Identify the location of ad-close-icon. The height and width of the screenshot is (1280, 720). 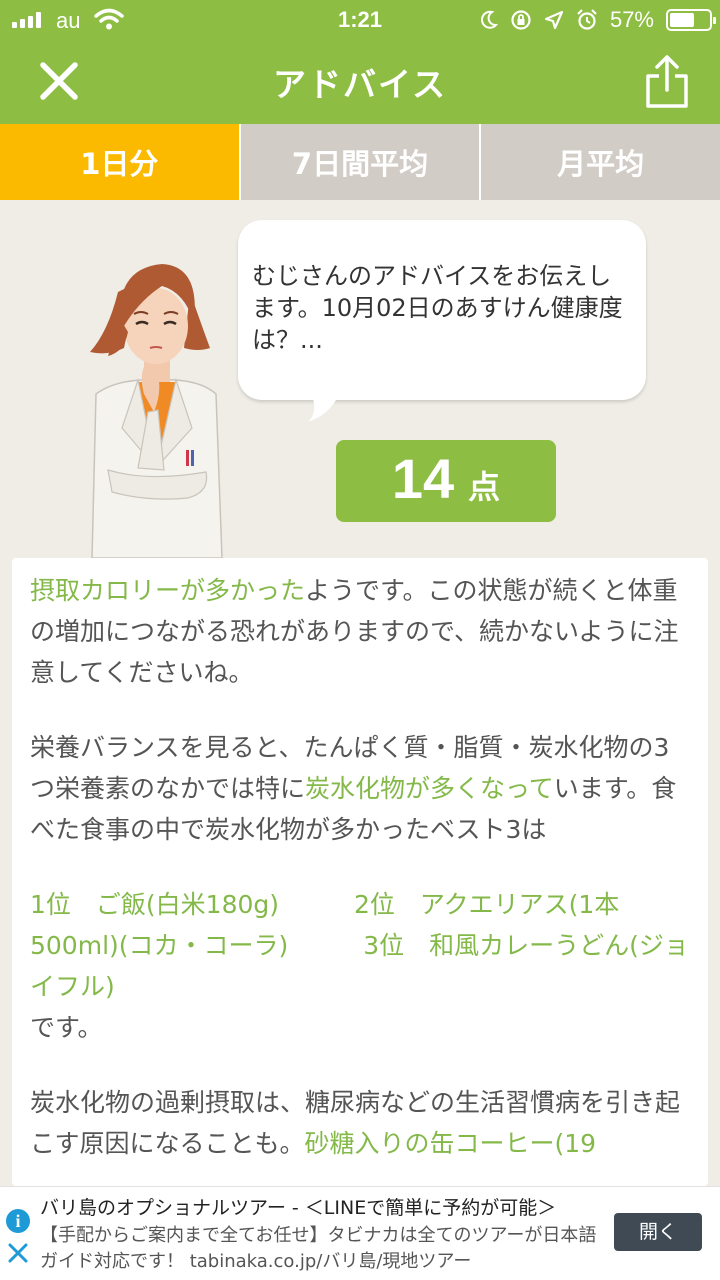
(18, 1253).